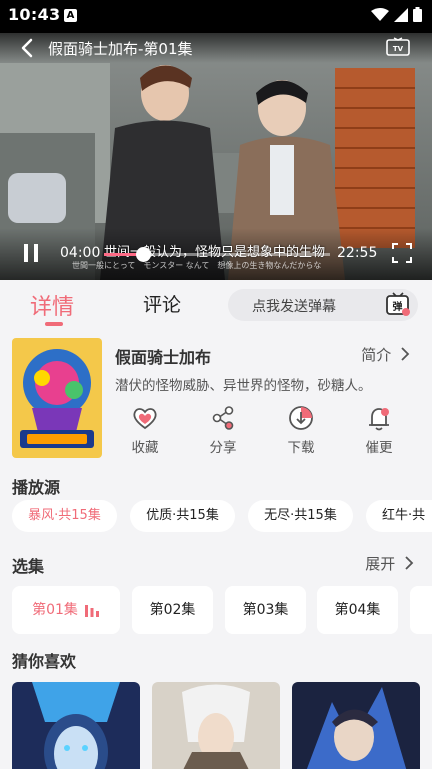 This screenshot has height=769, width=432. I want to click on tab-indicator, so click(54, 324).